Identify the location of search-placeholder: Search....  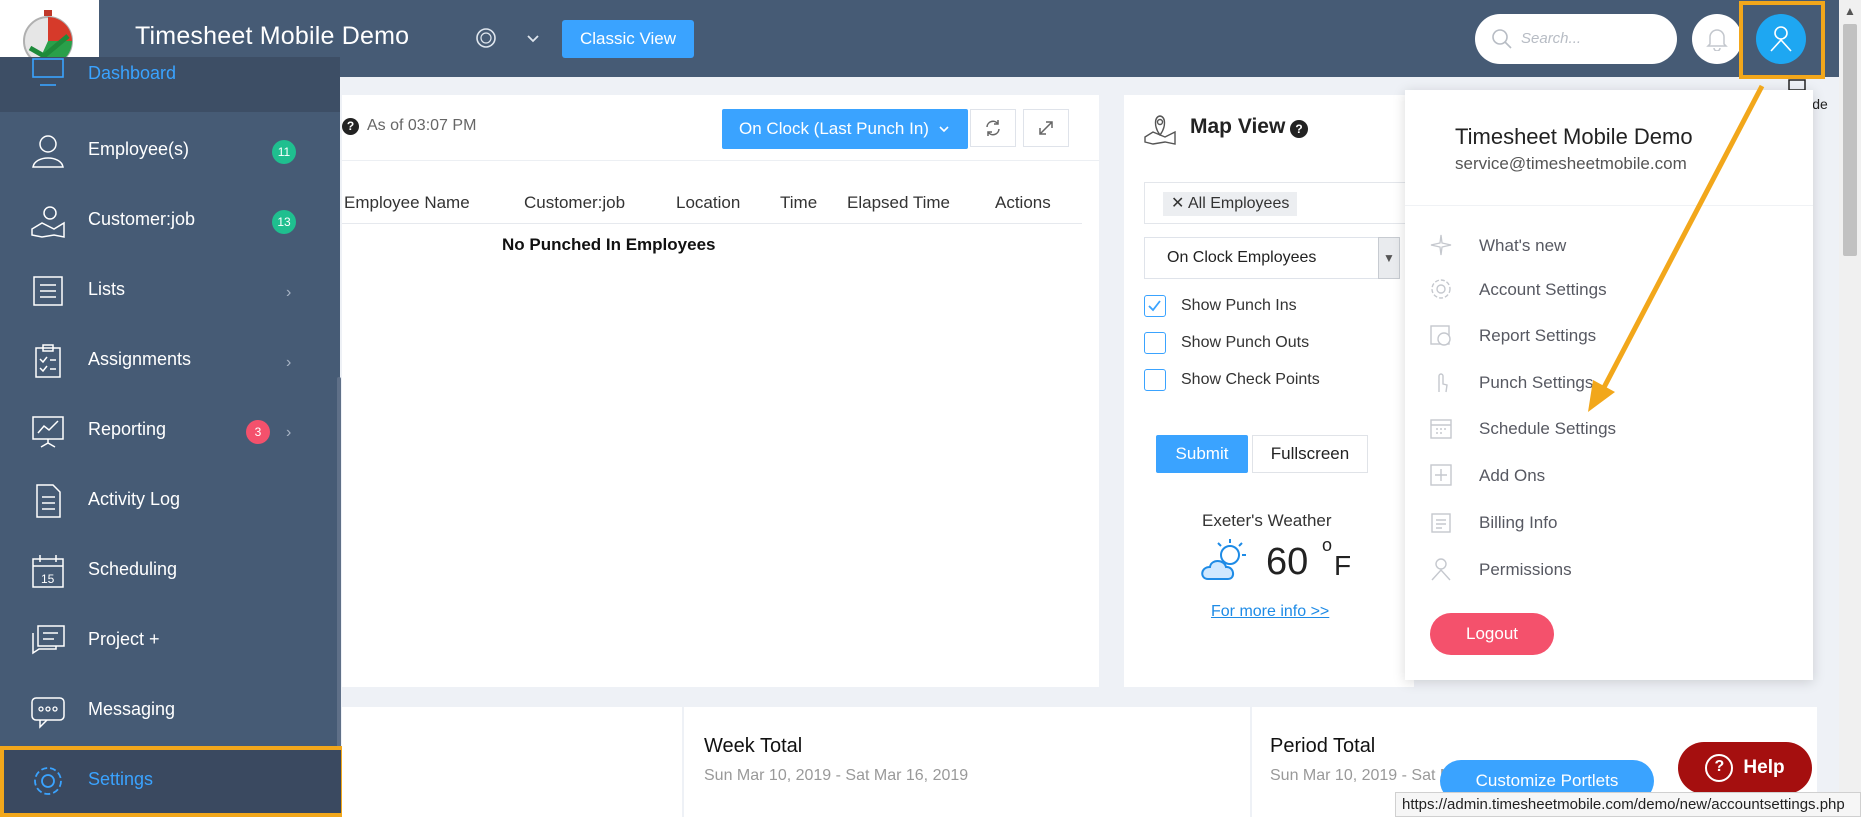
(1551, 38).